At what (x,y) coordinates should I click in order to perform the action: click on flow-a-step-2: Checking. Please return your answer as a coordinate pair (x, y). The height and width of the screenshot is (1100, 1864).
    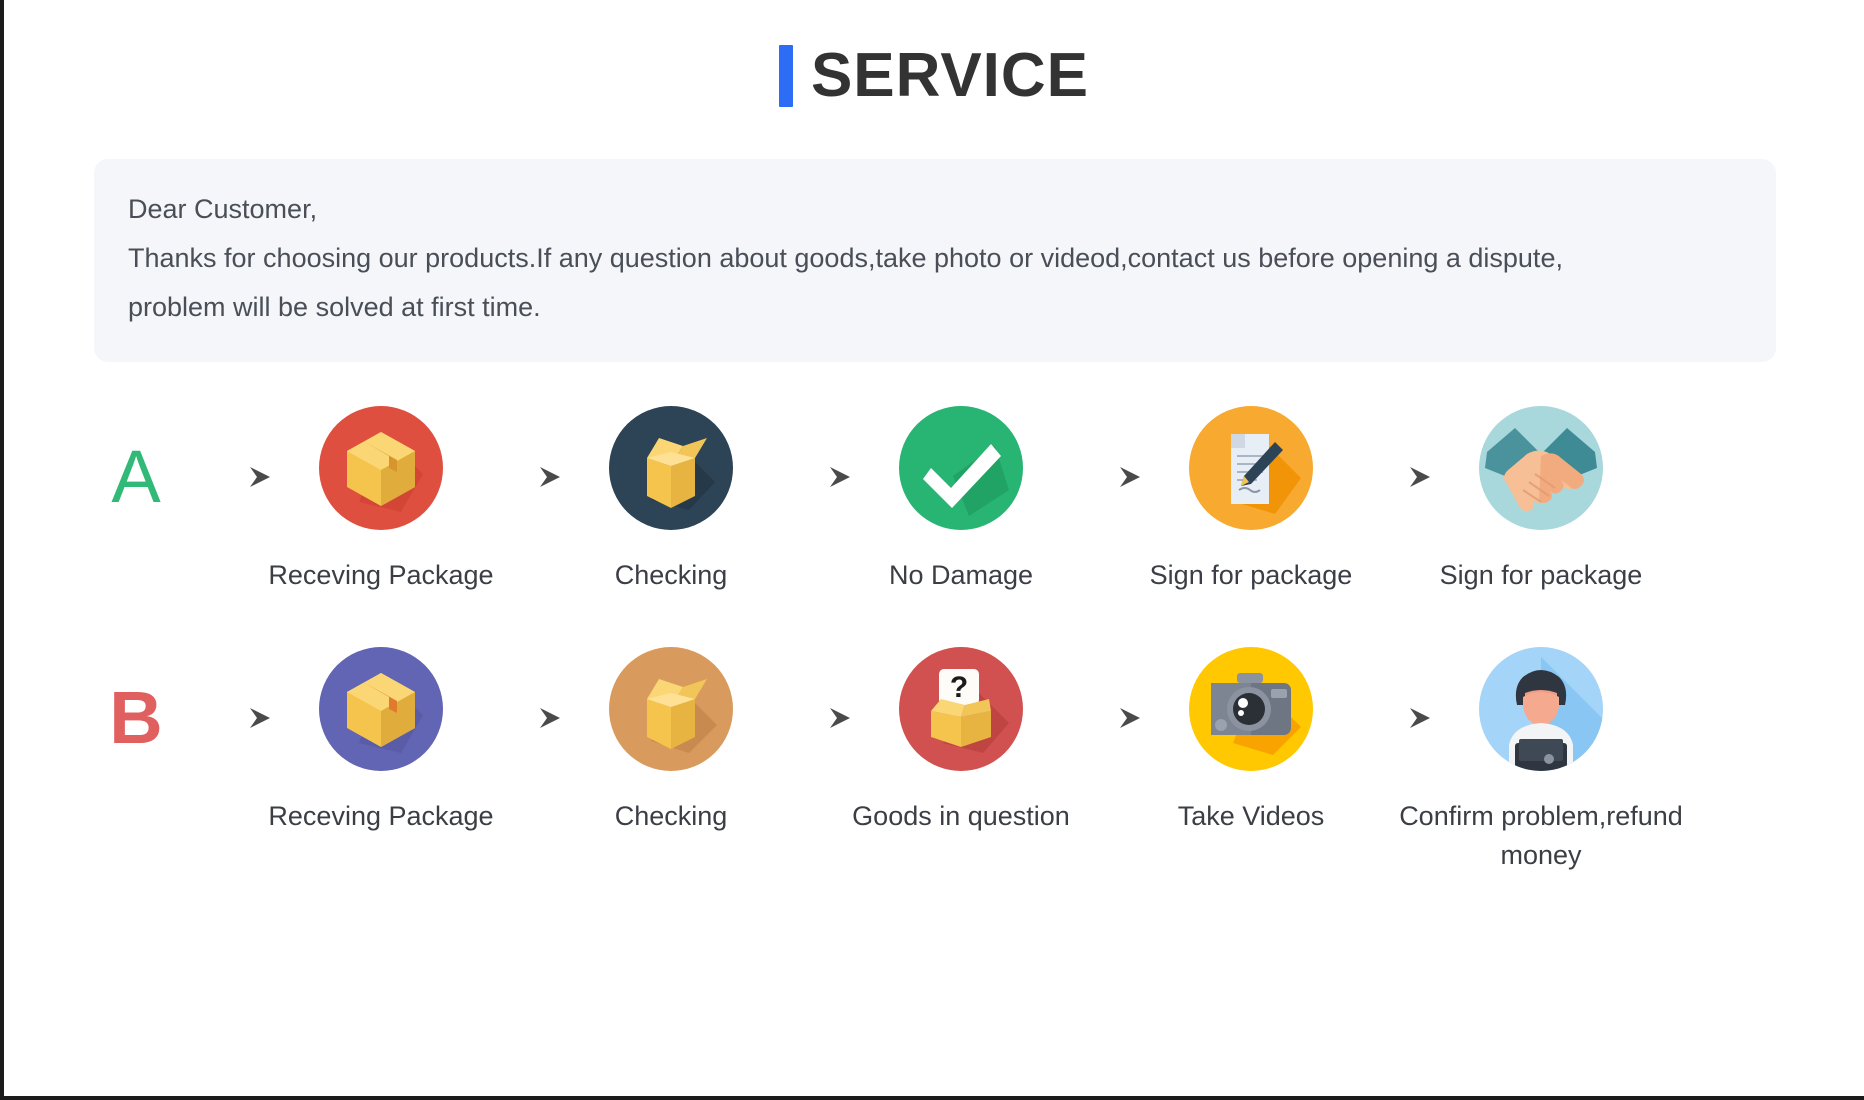
    Looking at the image, I should click on (671, 500).